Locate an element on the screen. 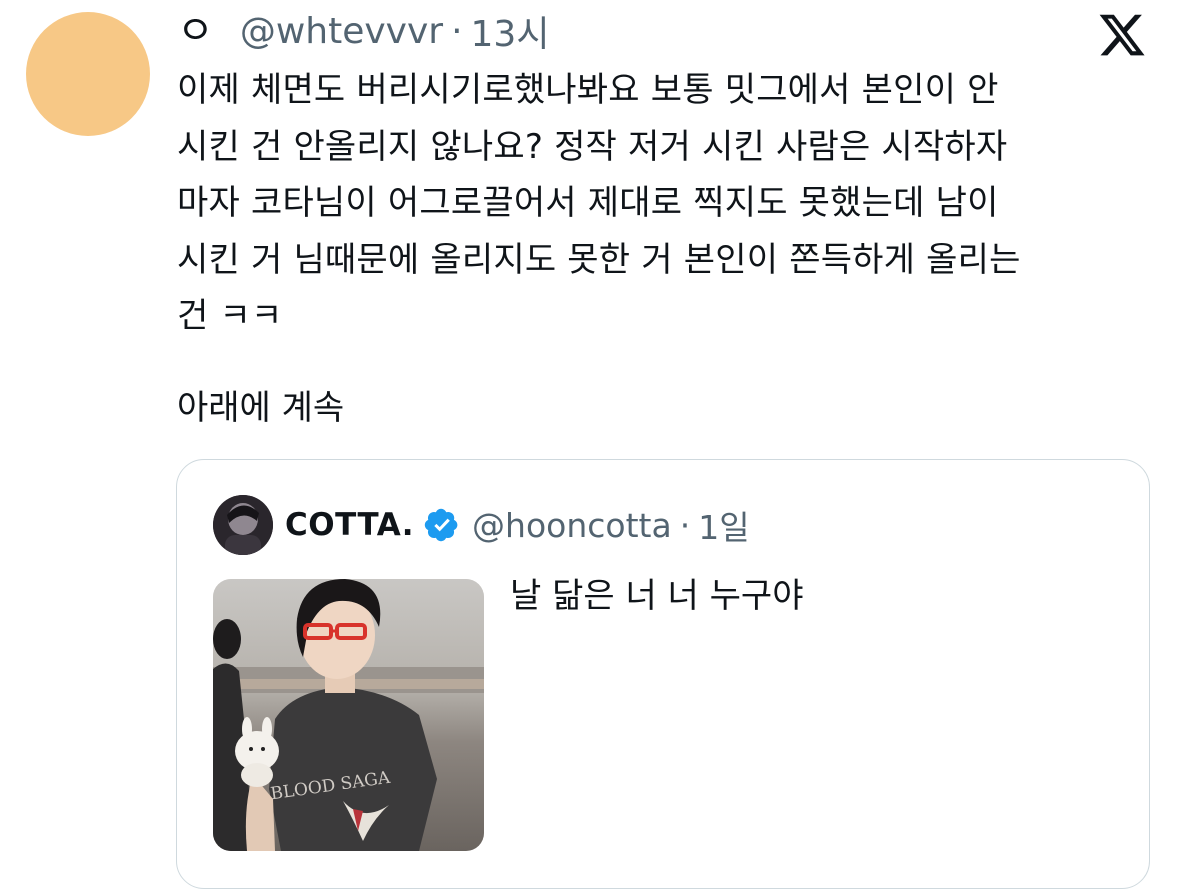  quoted-tweet-photo: BLOOD SAGA is located at coordinates (348, 715).